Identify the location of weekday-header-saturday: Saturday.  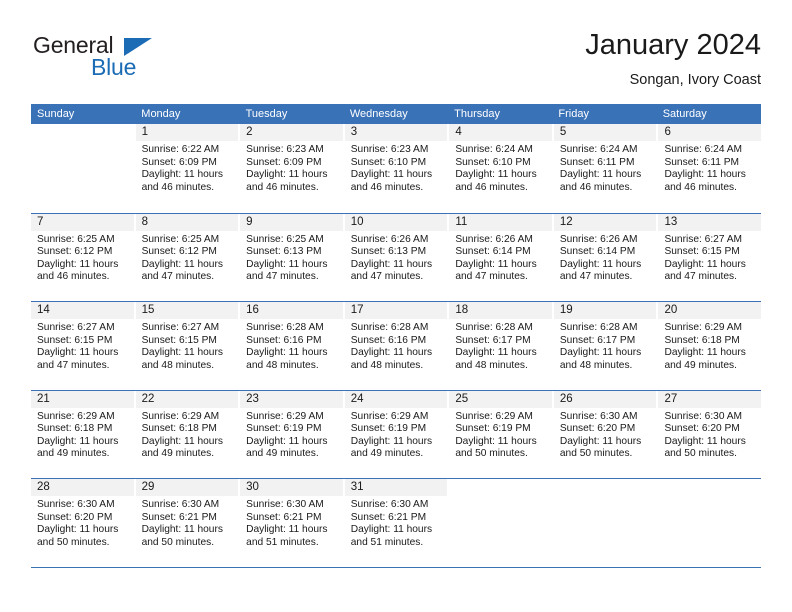
(684, 114).